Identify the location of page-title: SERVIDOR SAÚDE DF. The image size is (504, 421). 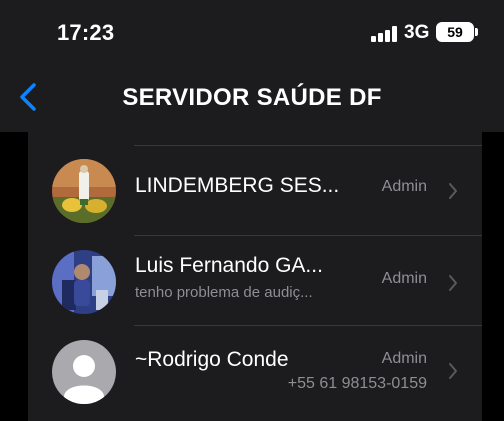
(252, 97).